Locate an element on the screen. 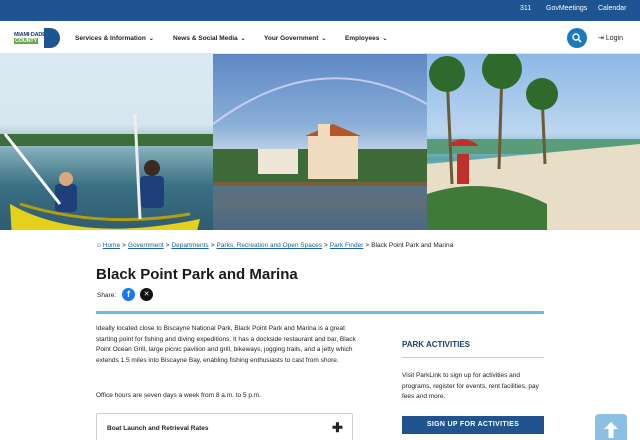 The height and width of the screenshot is (440, 640). search-icon is located at coordinates (577, 38).